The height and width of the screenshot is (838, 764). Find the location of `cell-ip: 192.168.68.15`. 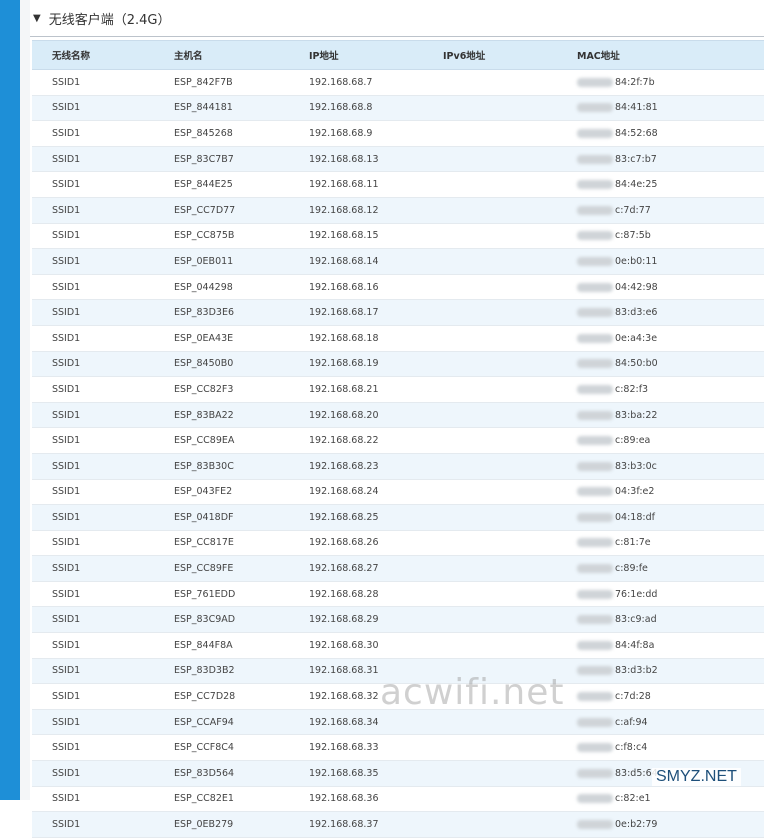

cell-ip: 192.168.68.15 is located at coordinates (344, 236).